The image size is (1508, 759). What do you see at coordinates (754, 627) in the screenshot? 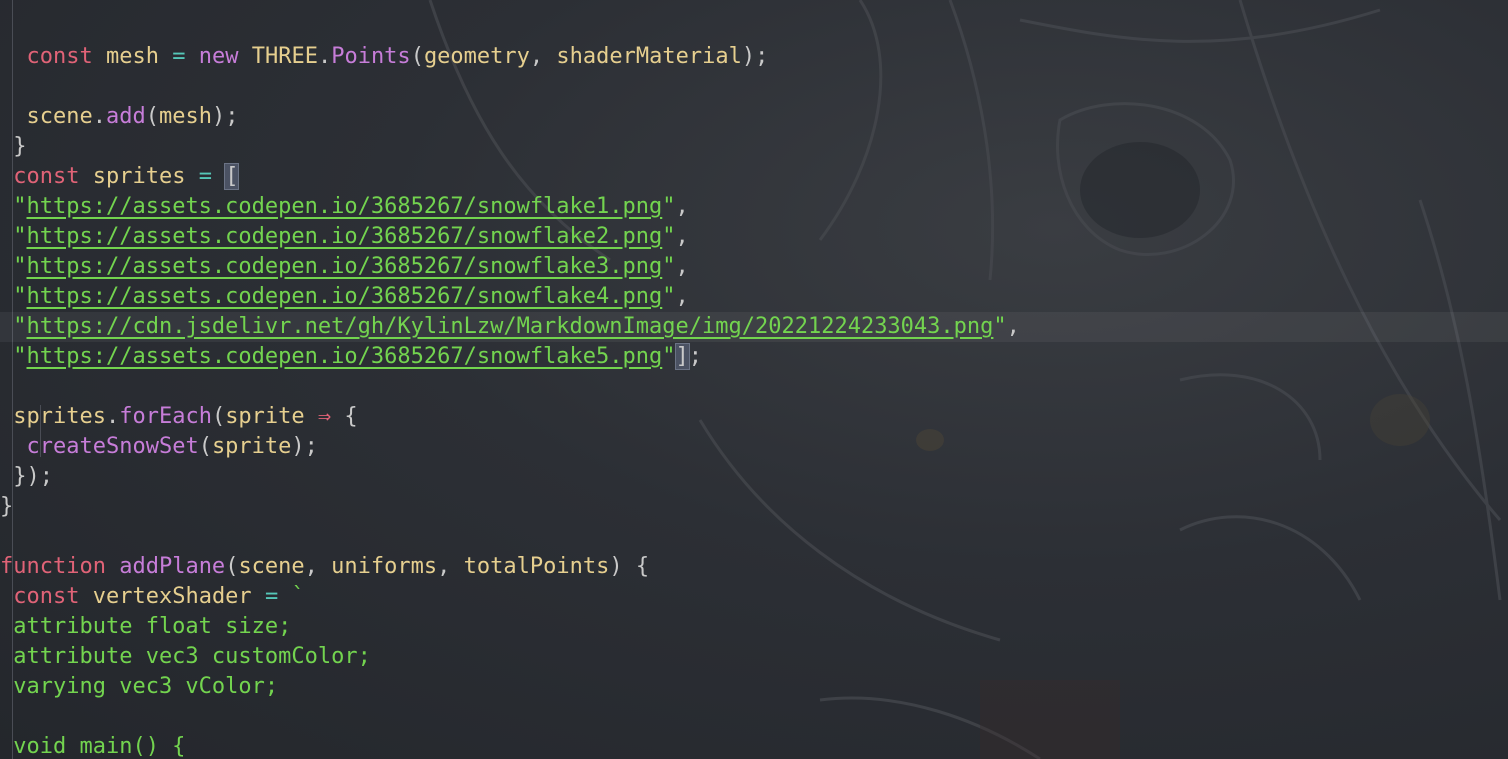
I see `code-line: attribute float size;` at bounding box center [754, 627].